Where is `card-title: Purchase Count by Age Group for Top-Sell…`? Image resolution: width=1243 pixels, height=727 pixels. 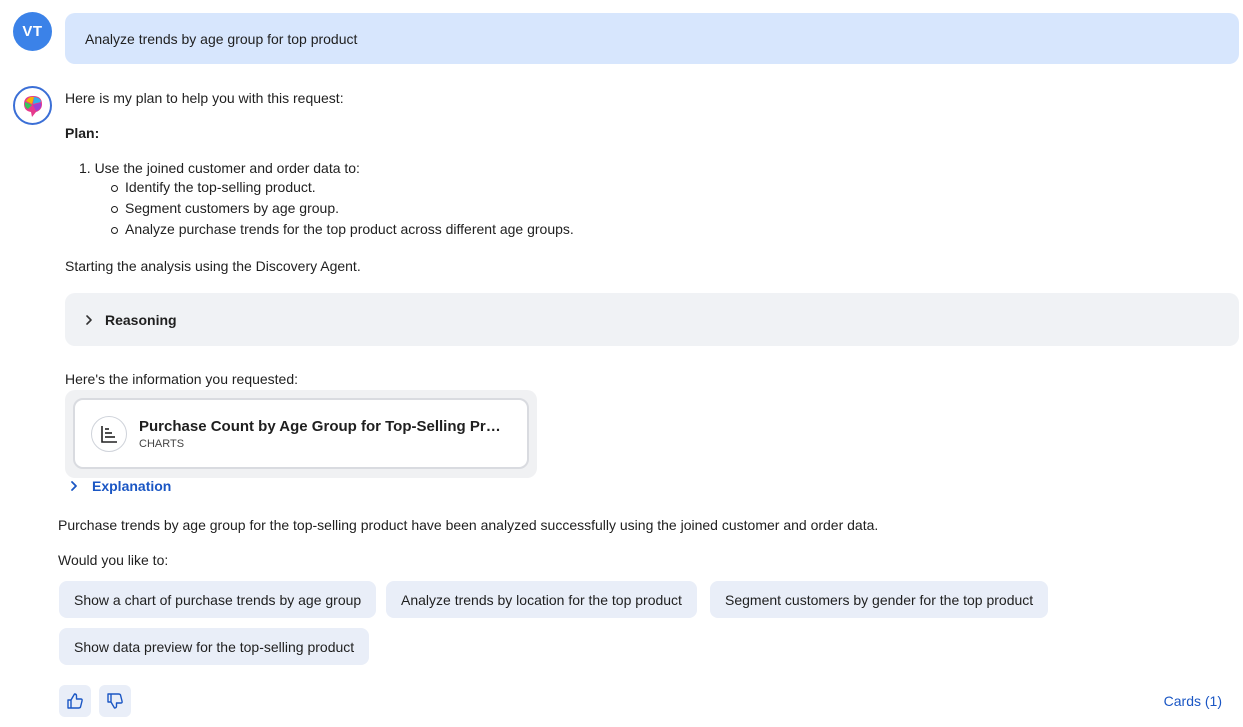 card-title: Purchase Count by Age Group for Top-Sell… is located at coordinates (324, 426).